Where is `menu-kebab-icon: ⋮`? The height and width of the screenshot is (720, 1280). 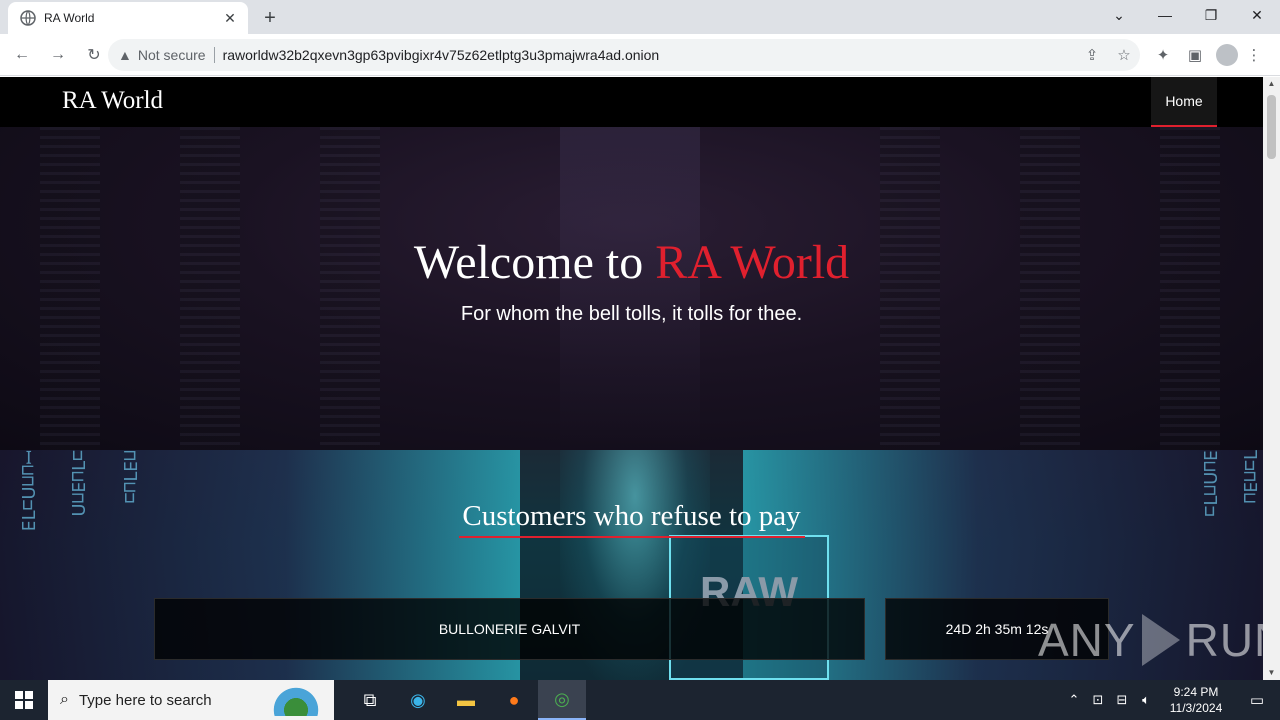 menu-kebab-icon: ⋮ is located at coordinates (1254, 55).